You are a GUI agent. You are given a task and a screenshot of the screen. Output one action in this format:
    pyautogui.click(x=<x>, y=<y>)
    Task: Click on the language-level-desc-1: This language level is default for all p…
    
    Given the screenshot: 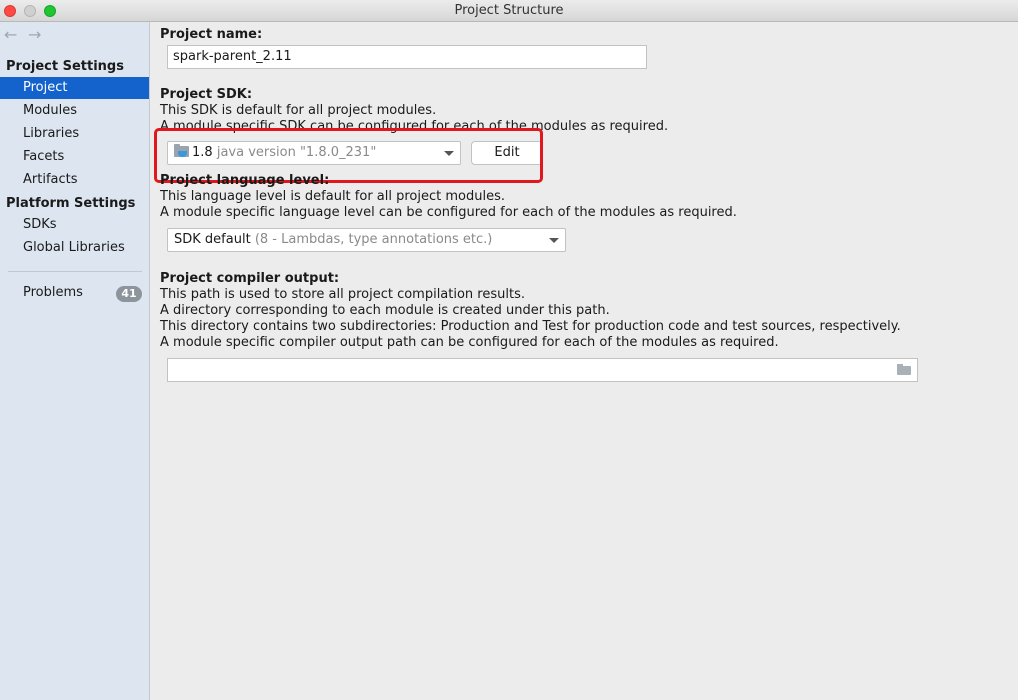 What is the action you would take?
    pyautogui.click(x=332, y=196)
    